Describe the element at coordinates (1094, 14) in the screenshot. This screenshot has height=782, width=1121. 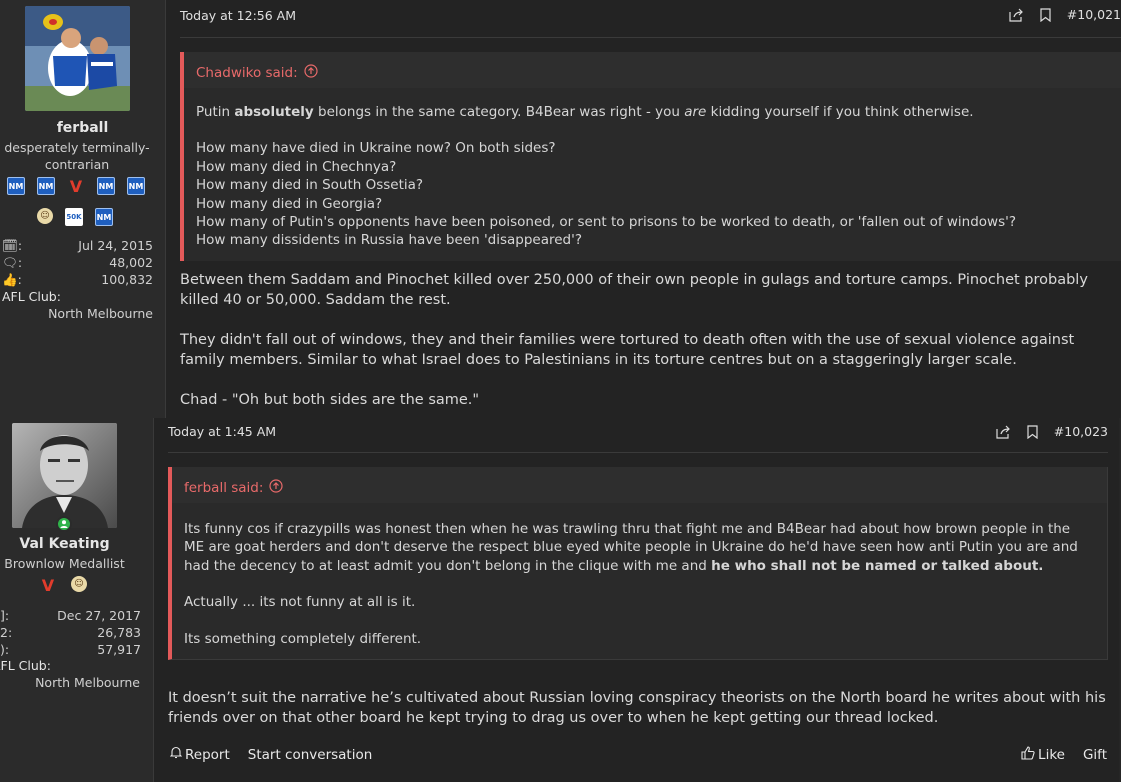
I see `post-number: #10,021` at that location.